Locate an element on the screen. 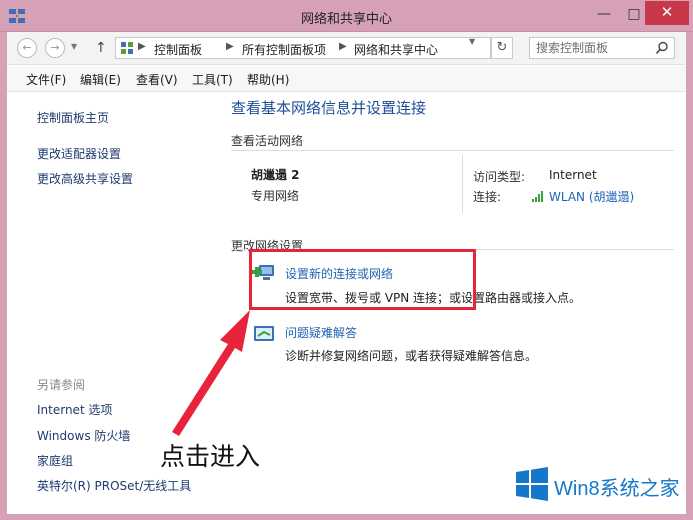  menu-help: 帮助(H) is located at coordinates (268, 79).